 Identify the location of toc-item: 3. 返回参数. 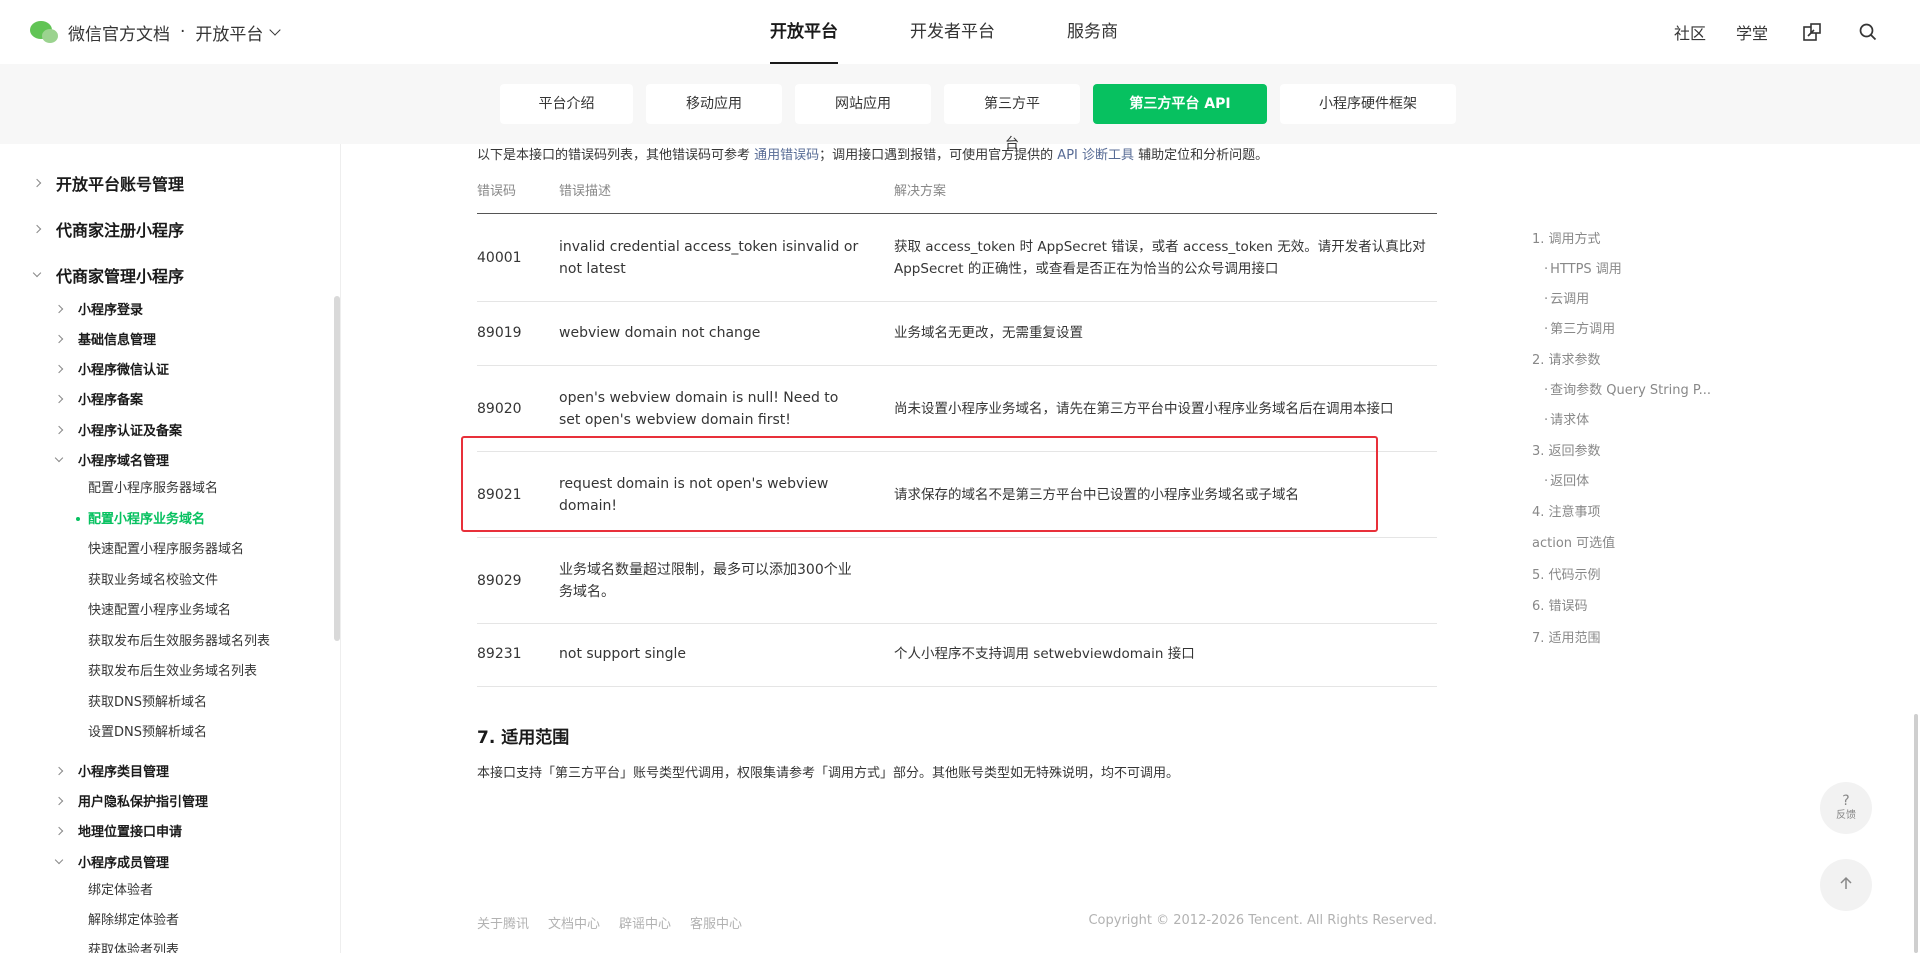
(1566, 449).